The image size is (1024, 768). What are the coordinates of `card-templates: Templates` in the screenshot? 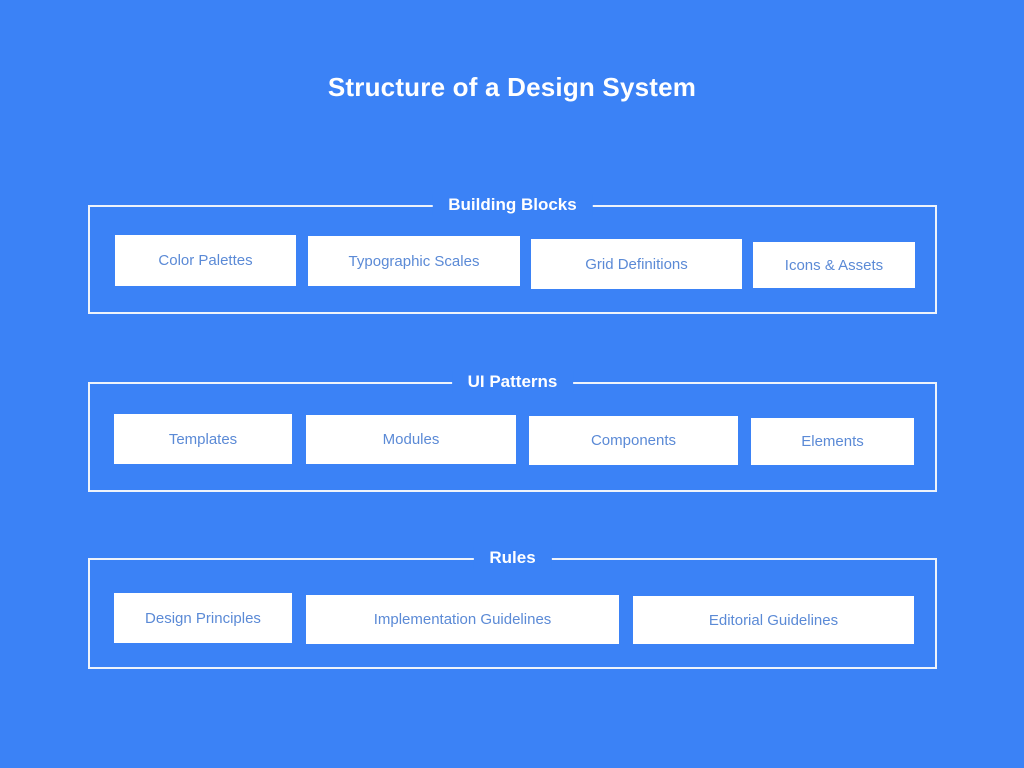 It's located at (203, 439).